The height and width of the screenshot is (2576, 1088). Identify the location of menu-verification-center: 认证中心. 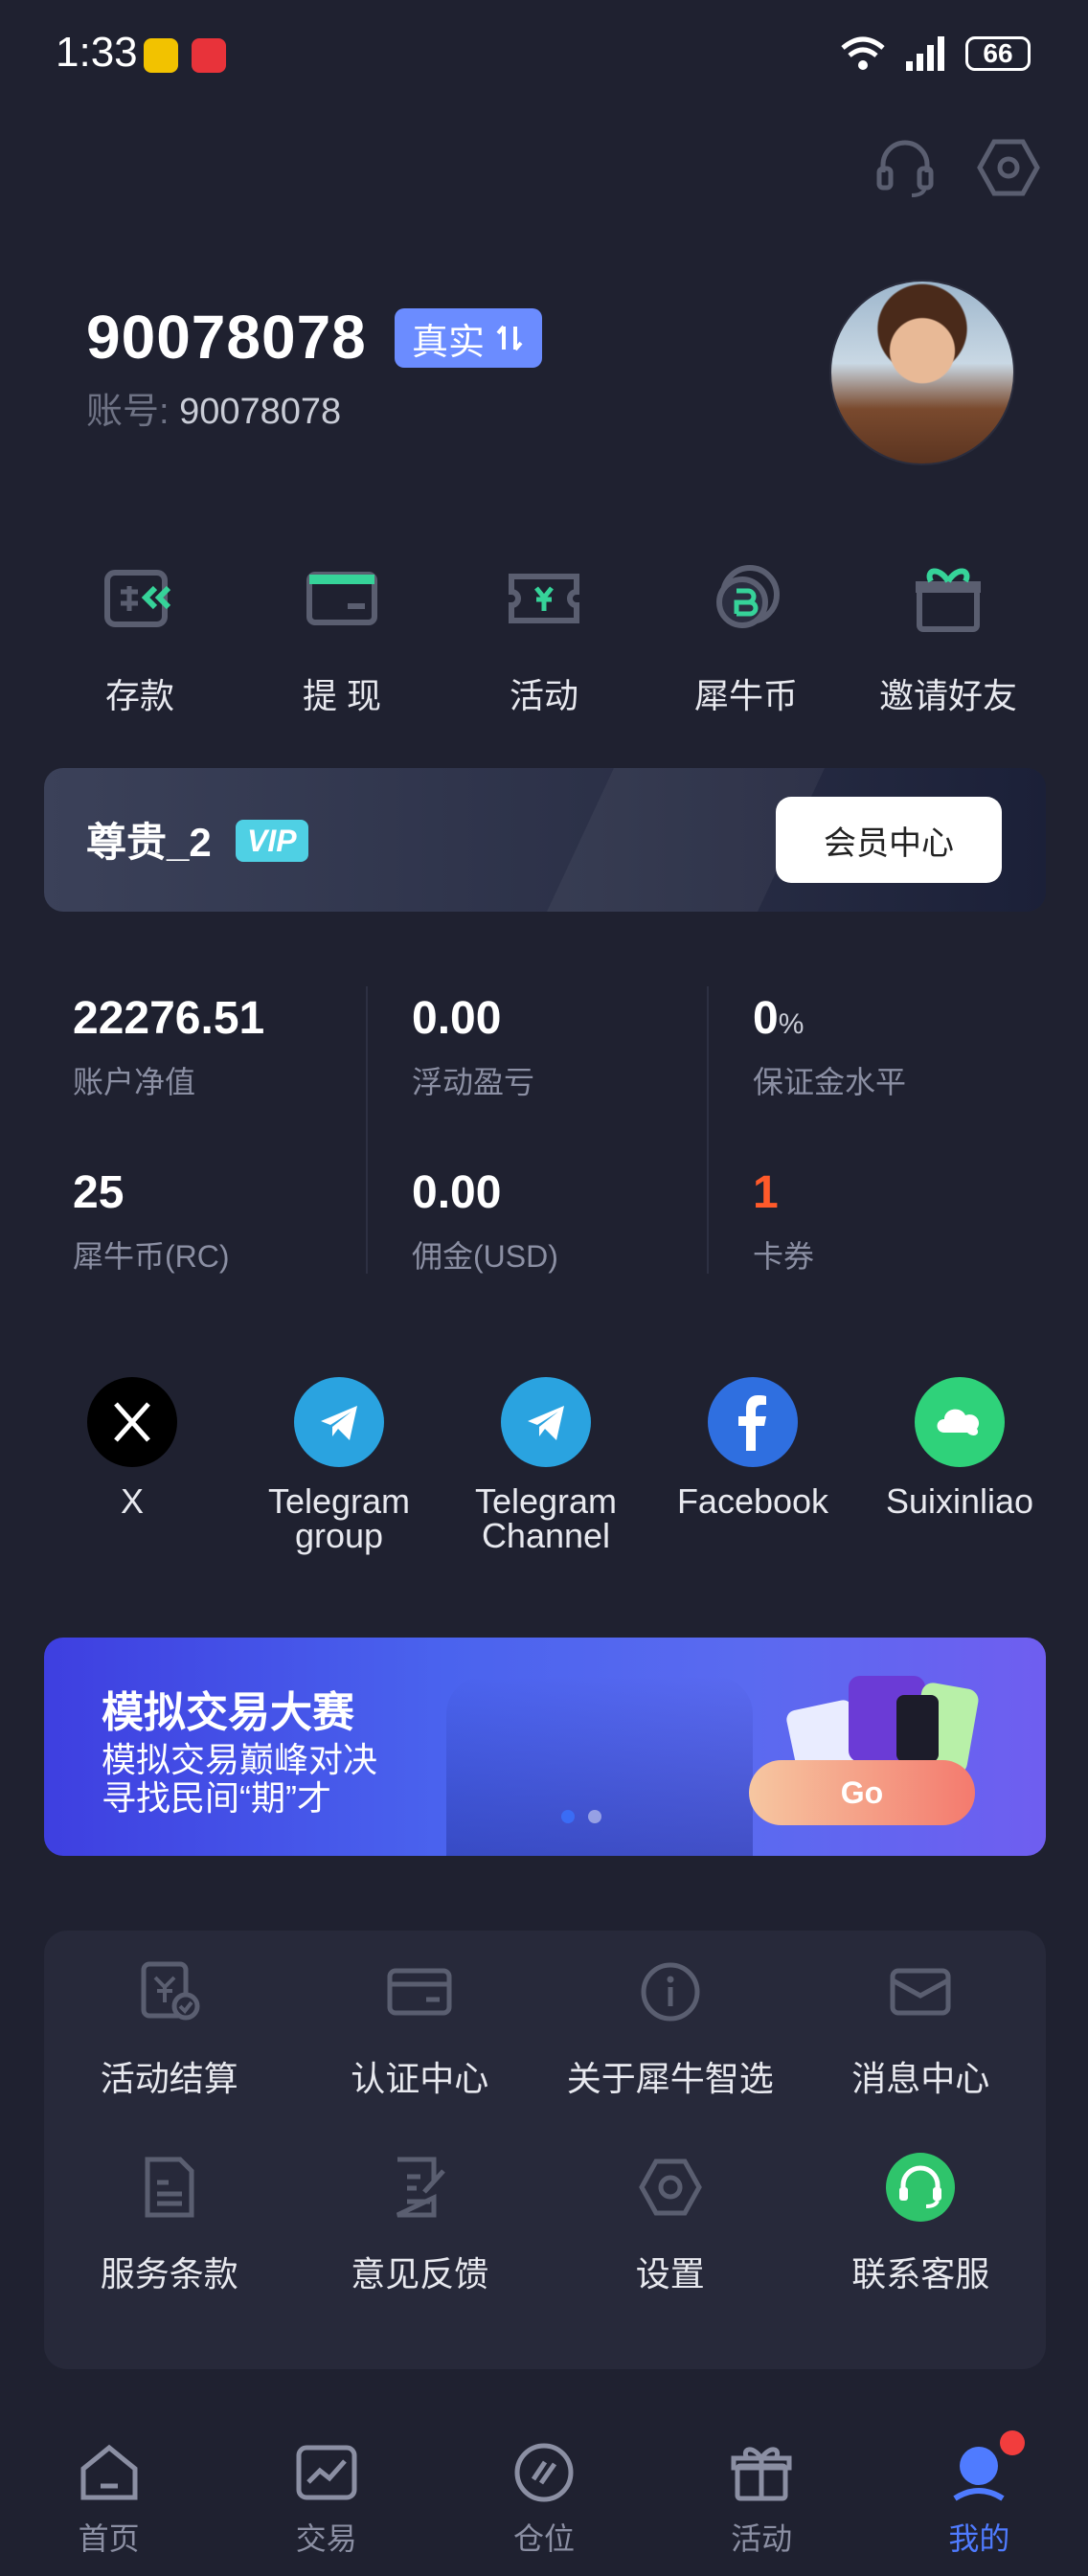
(420, 2028).